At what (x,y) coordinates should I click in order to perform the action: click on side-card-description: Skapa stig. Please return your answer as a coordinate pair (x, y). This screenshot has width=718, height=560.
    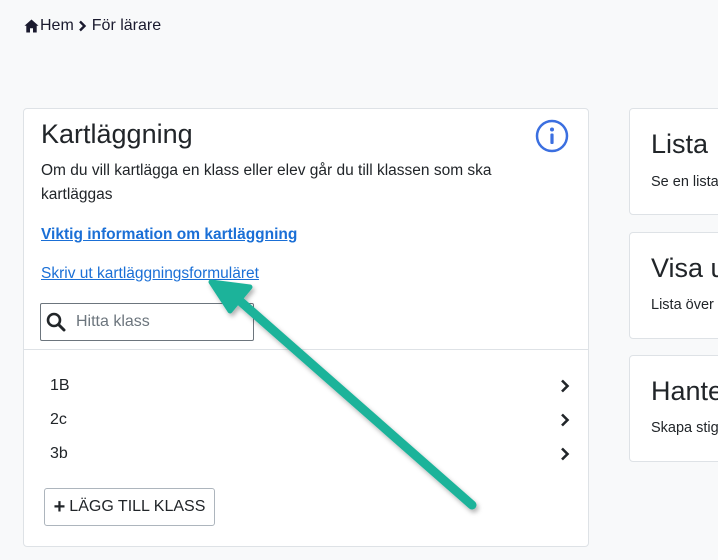
    Looking at the image, I should click on (684, 428).